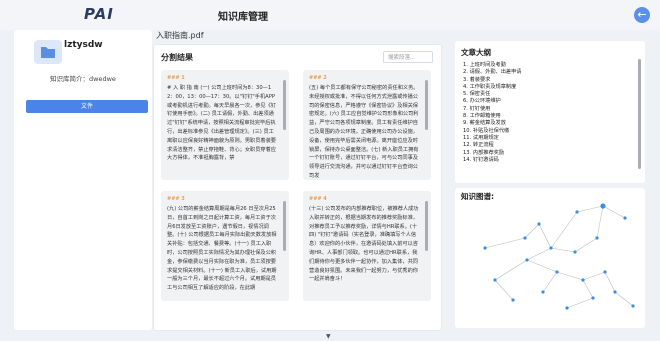 The width and height of the screenshot is (660, 341). Describe the element at coordinates (492, 109) in the screenshot. I see `outline-item: 7. 钉钉使用` at that location.